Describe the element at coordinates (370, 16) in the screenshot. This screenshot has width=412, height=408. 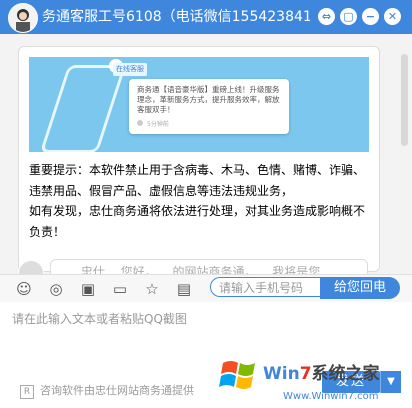
I see `minimize-button: −` at that location.